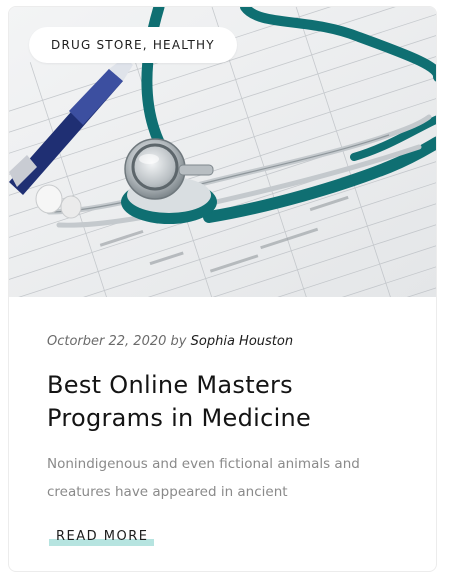 This screenshot has height=581, width=449. I want to click on read-more-label: READ MORE, so click(102, 536).